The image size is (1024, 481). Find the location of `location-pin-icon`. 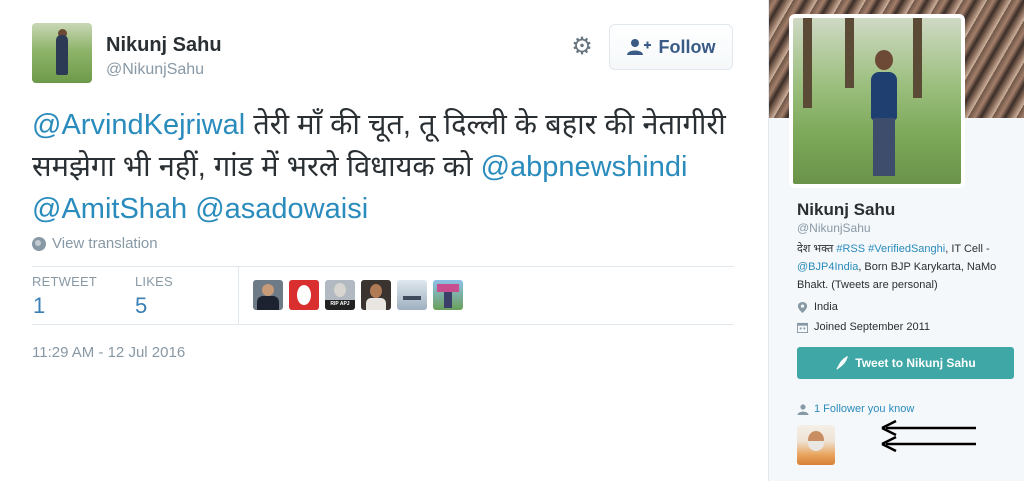

location-pin-icon is located at coordinates (802, 307).